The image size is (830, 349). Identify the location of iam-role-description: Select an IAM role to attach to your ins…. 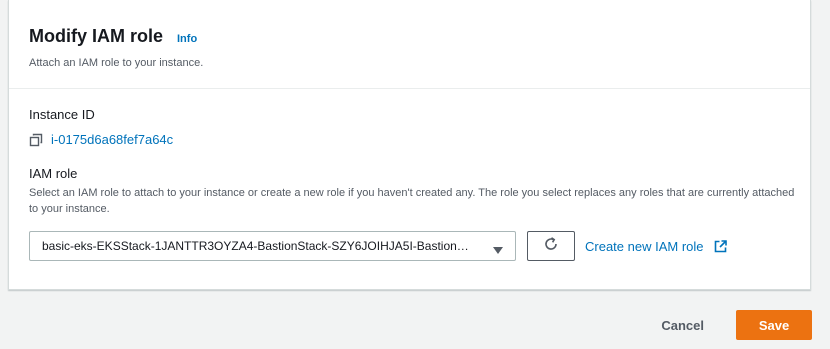
(412, 201).